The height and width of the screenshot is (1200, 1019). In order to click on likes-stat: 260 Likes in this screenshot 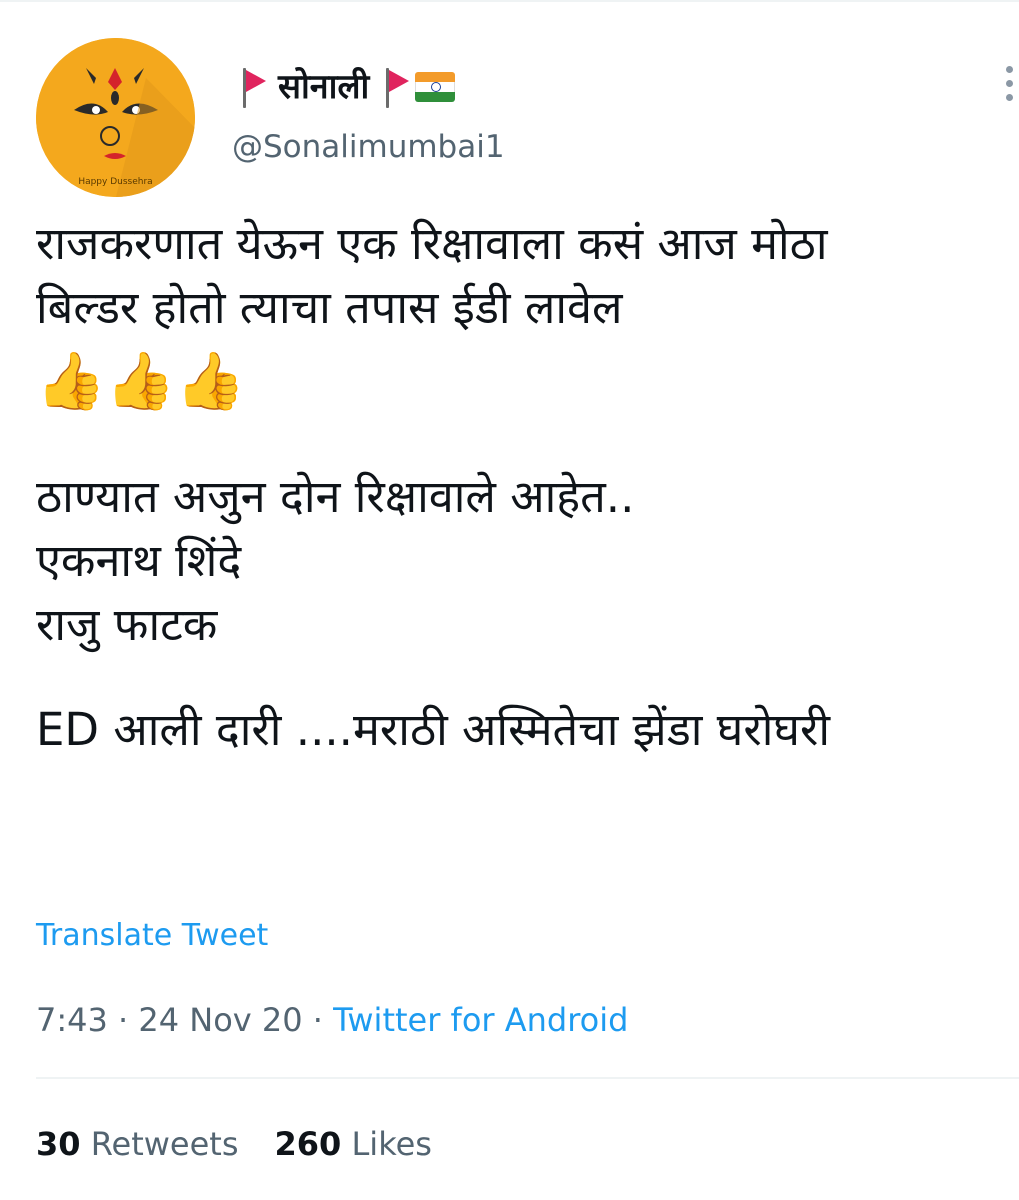, I will do `click(353, 1144)`.